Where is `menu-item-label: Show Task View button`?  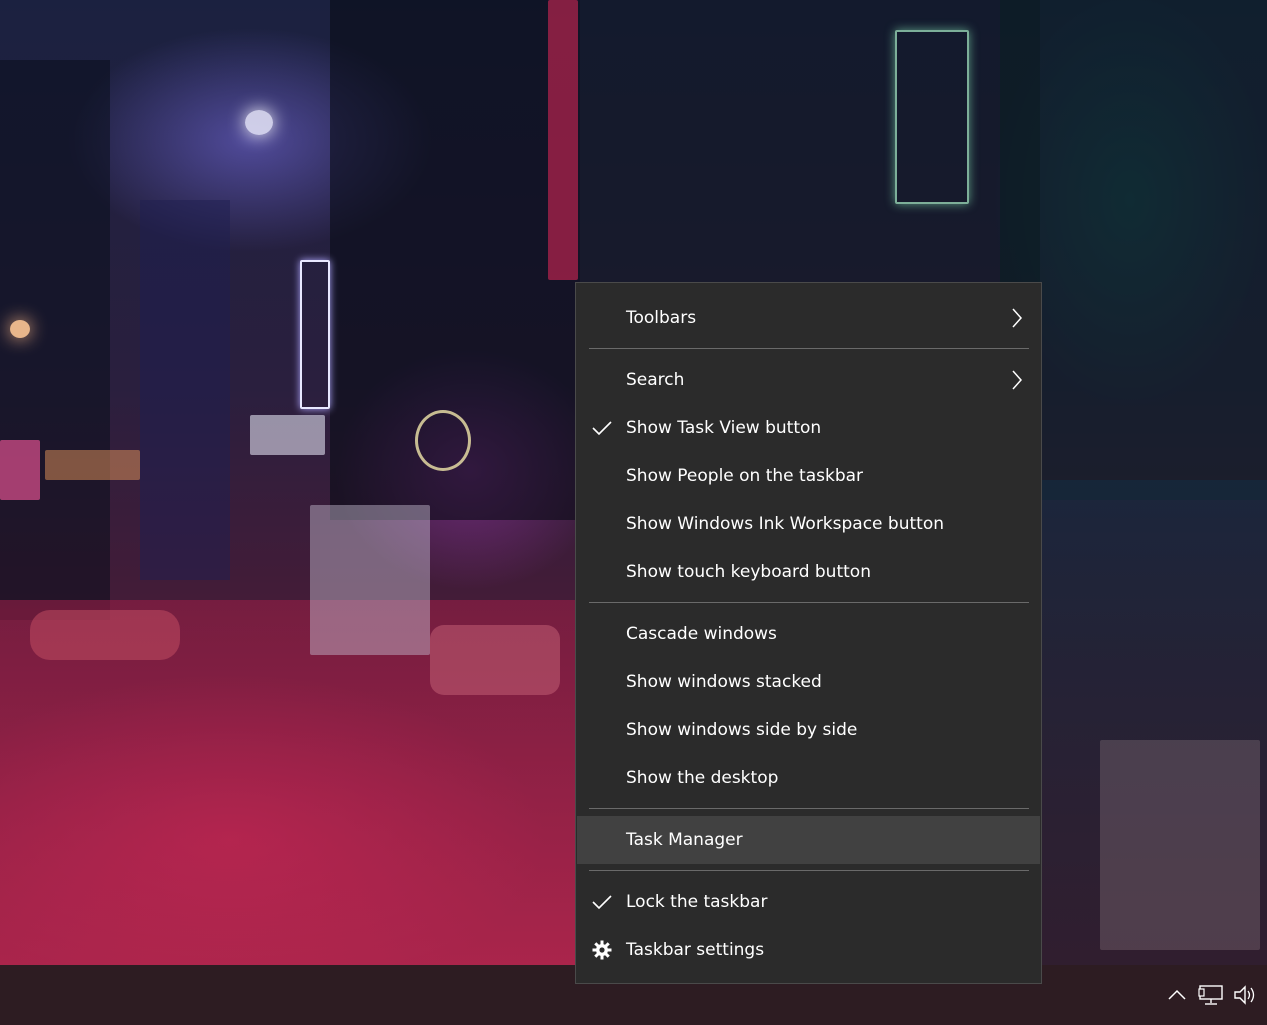 menu-item-label: Show Task View button is located at coordinates (724, 428).